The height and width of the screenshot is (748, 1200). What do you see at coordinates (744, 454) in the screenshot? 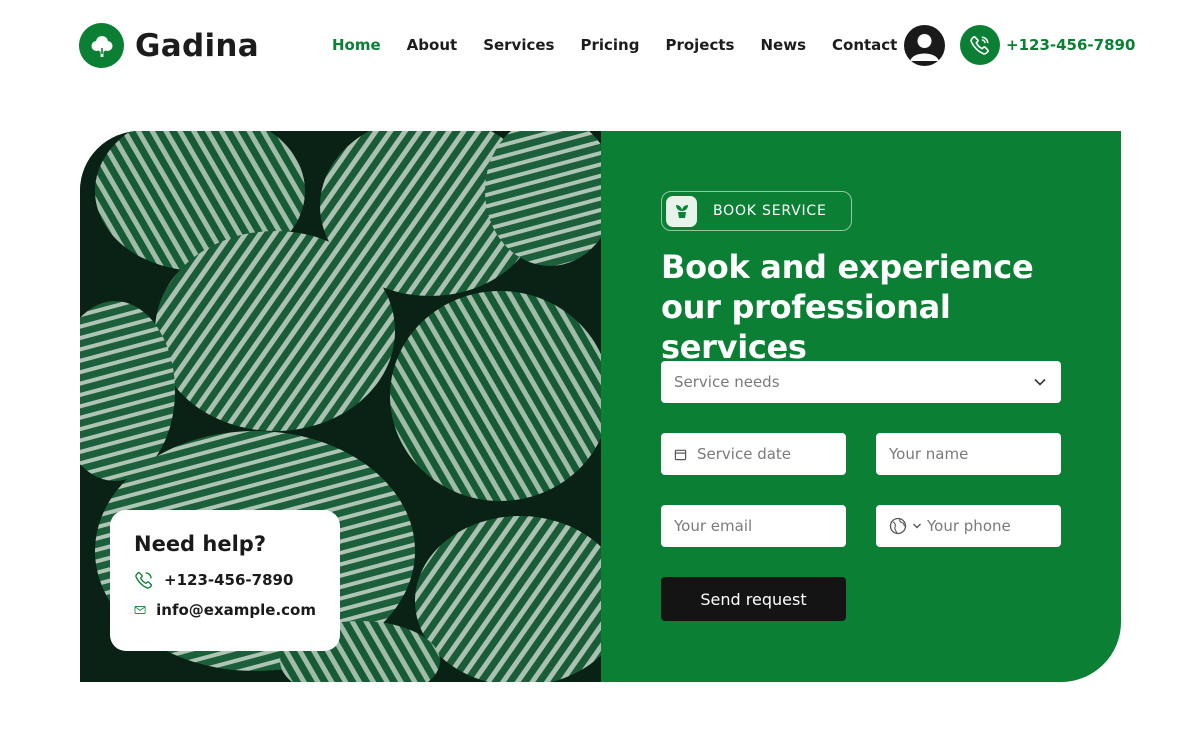
I see `service-date-placeholder: Service date` at bounding box center [744, 454].